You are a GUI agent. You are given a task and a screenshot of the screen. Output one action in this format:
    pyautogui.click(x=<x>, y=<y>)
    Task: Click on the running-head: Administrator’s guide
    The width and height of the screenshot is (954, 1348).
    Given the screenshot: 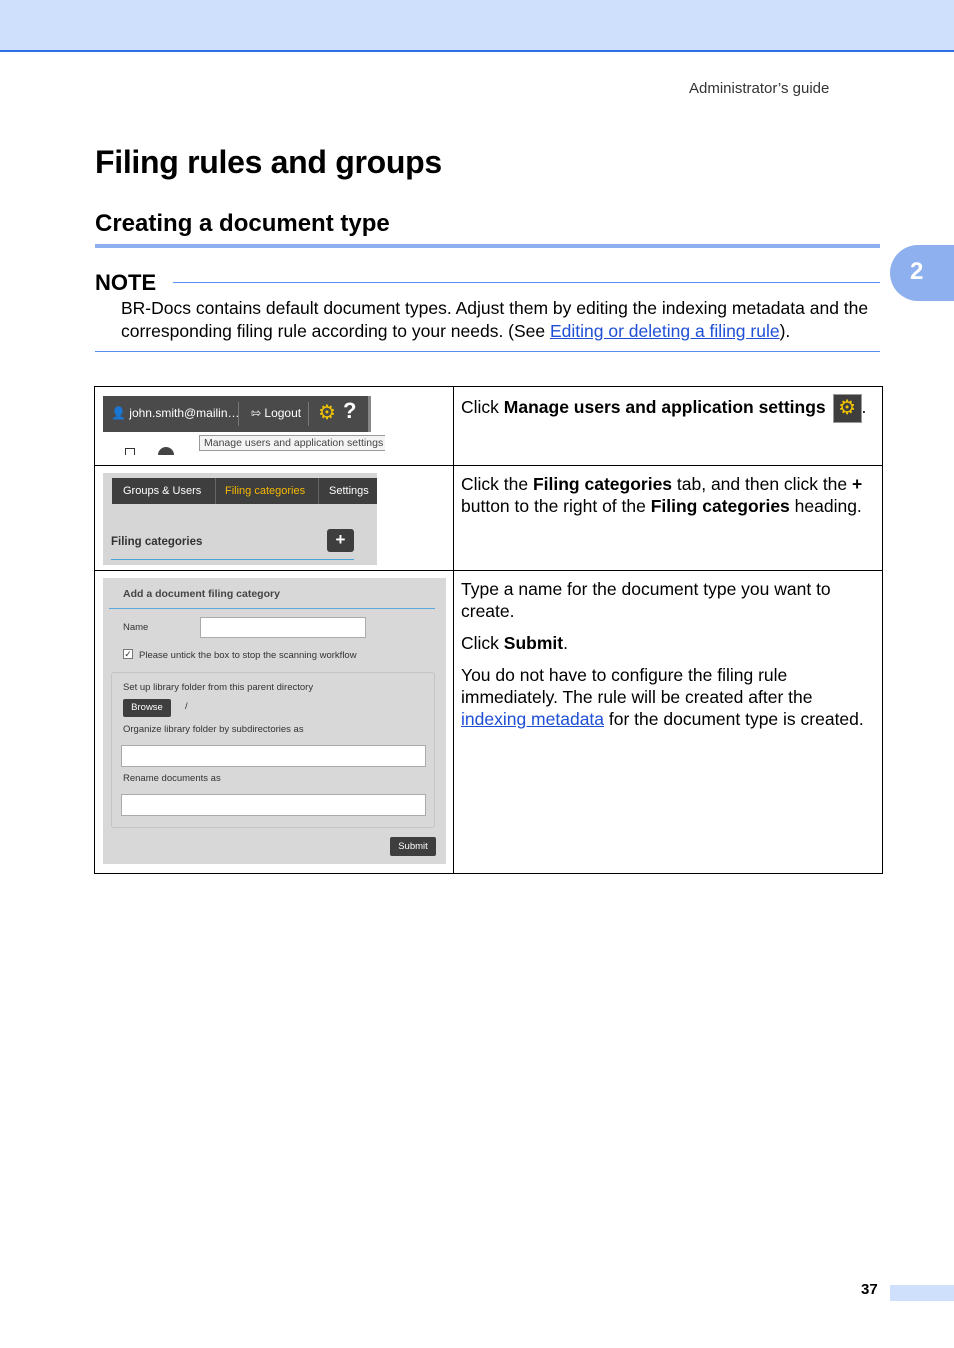 What is the action you would take?
    pyautogui.click(x=759, y=88)
    